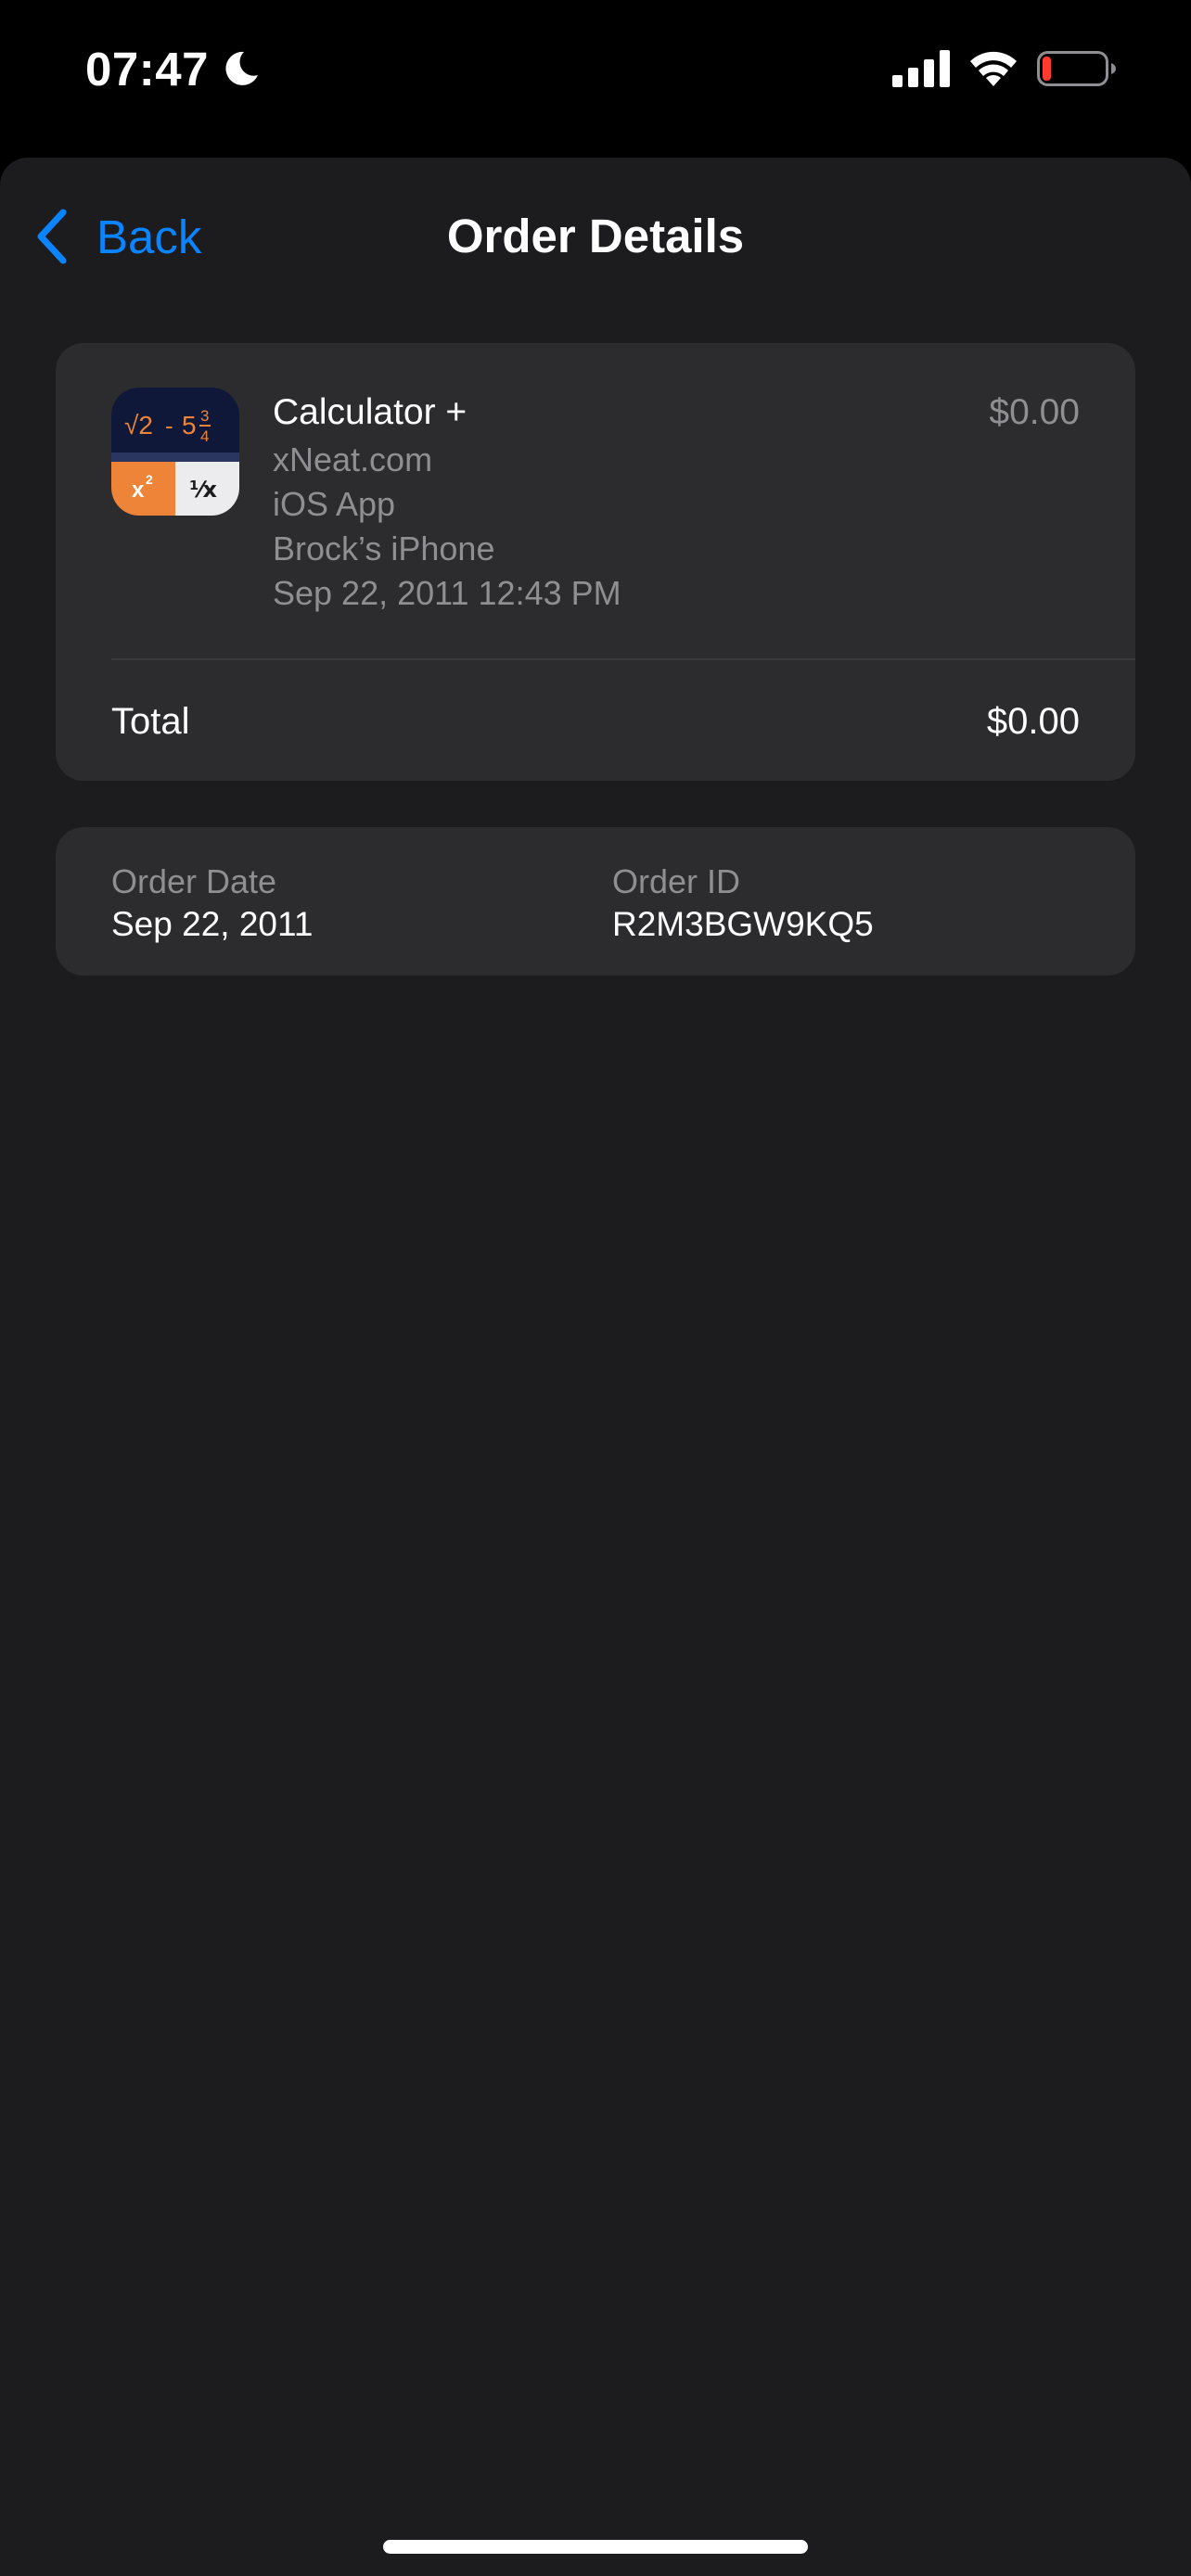  What do you see at coordinates (334, 504) in the screenshot?
I see `item-type: iOS App` at bounding box center [334, 504].